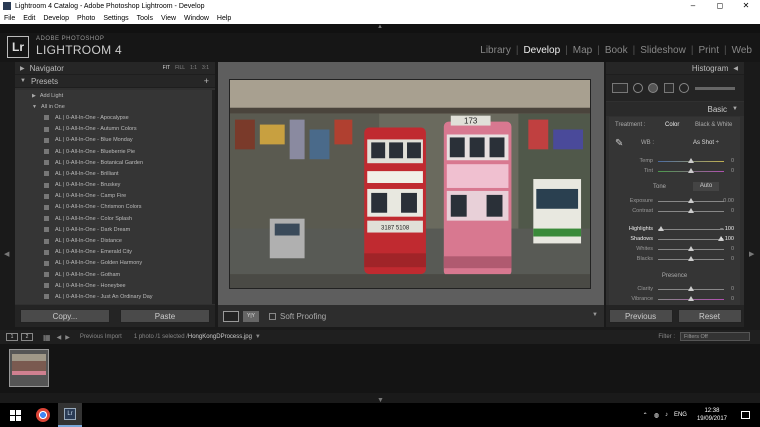 The width and height of the screenshot is (760, 427). I want to click on clock: 12:38 19/09/2017, so click(712, 415).